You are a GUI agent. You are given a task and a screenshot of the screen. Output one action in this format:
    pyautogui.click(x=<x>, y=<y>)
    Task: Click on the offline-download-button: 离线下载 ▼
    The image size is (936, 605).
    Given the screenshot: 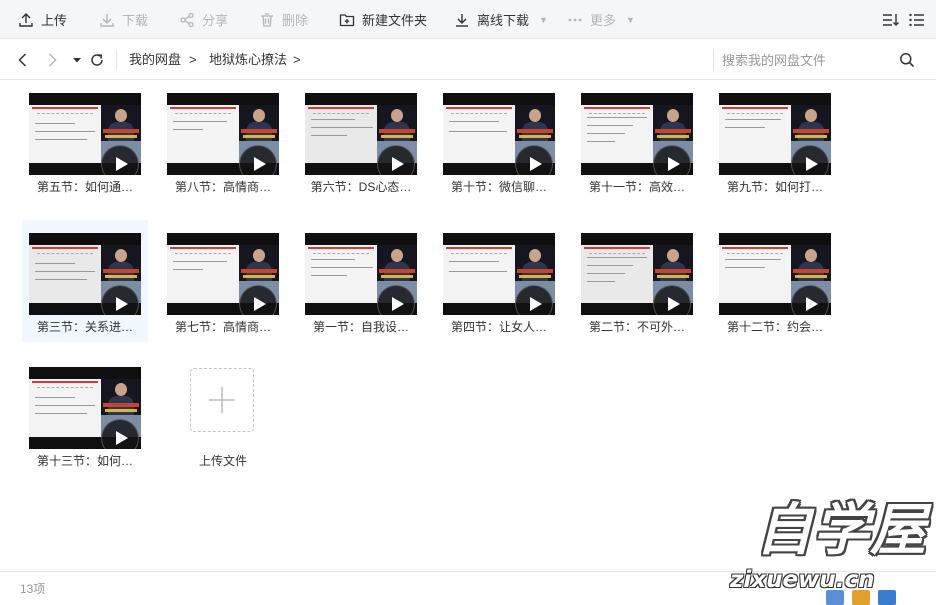 What is the action you would take?
    pyautogui.click(x=501, y=19)
    